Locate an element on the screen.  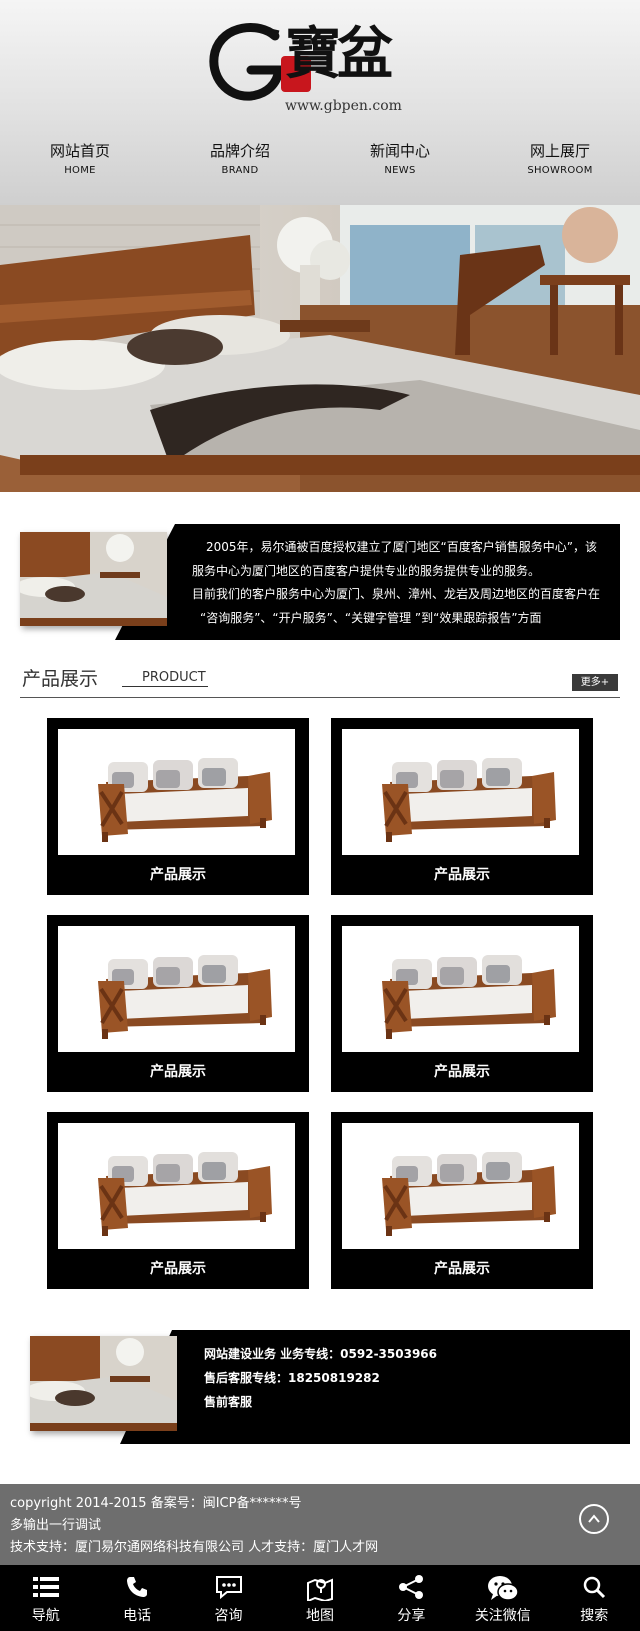
bottom-toolbar: 导航 电话 咨询 地图 分享 关注微信 搜索 is located at coordinates (320, 1598).